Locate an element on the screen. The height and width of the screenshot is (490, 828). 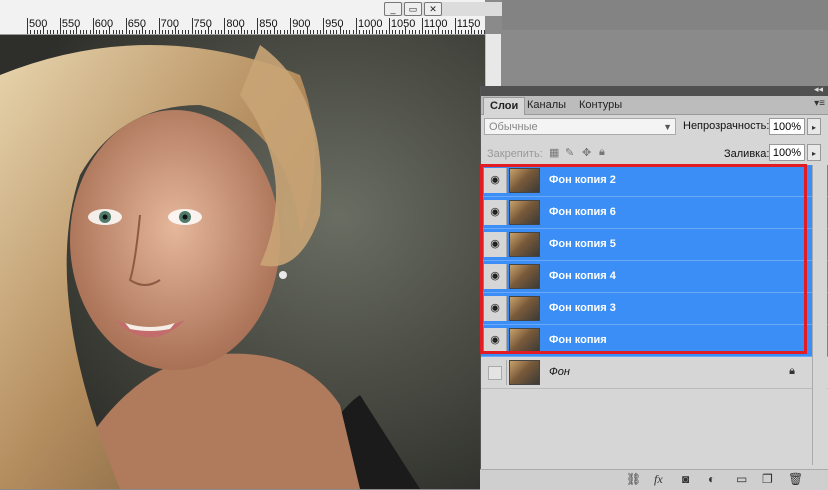
ruler-label: 1100 is located at coordinates (435, 24).